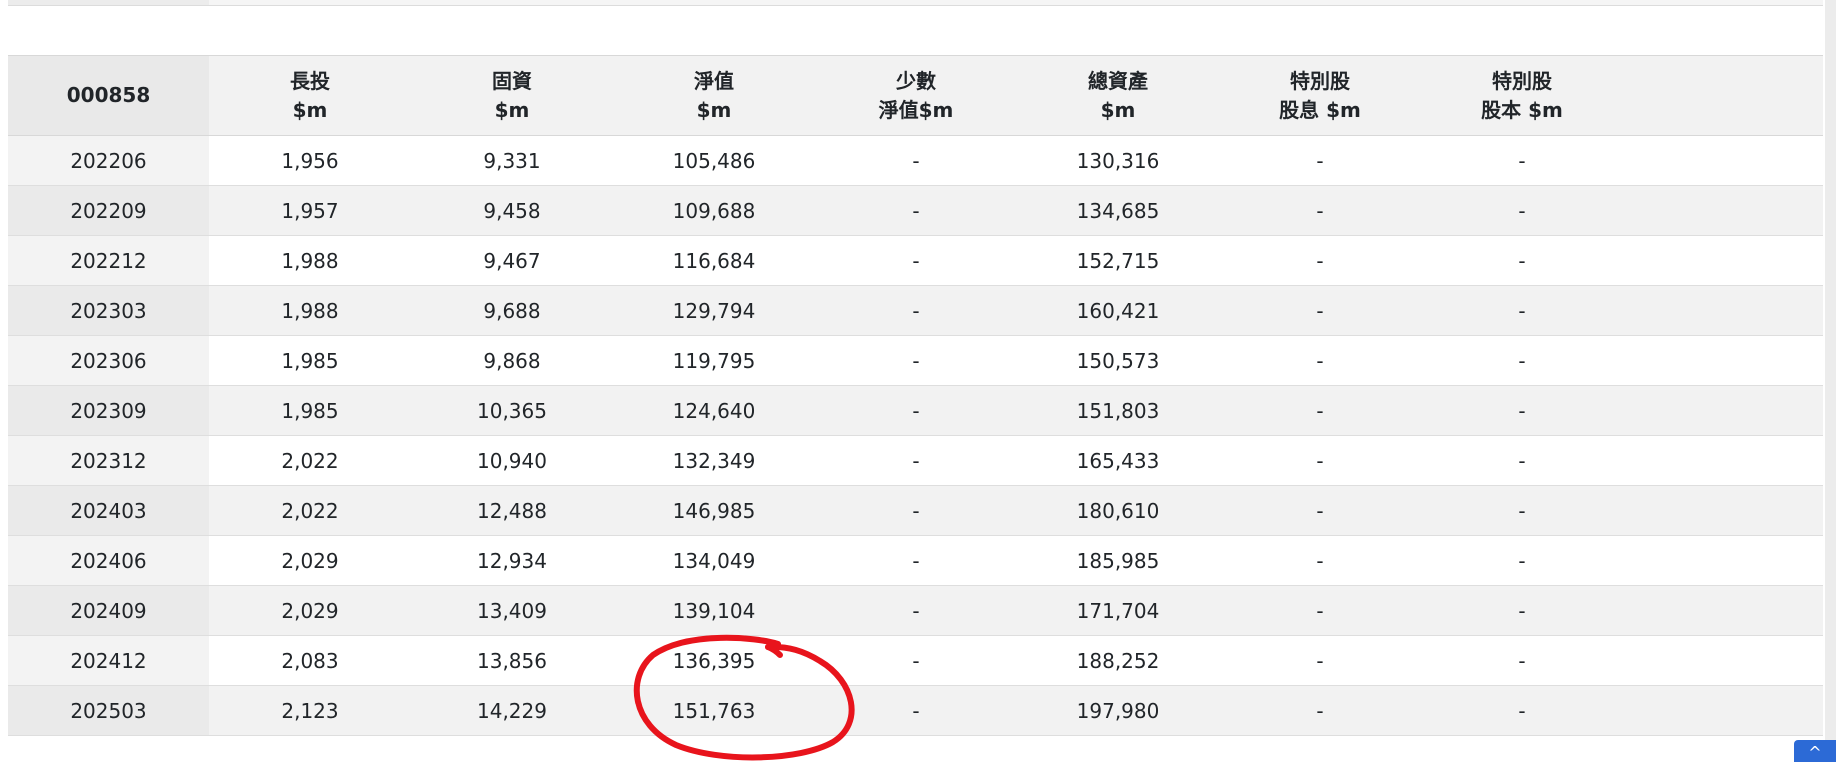 The width and height of the screenshot is (1836, 762). Describe the element at coordinates (915, 510) in the screenshot. I see `table-row: 202403 2,022 12,488 146,985-180,610- -` at that location.